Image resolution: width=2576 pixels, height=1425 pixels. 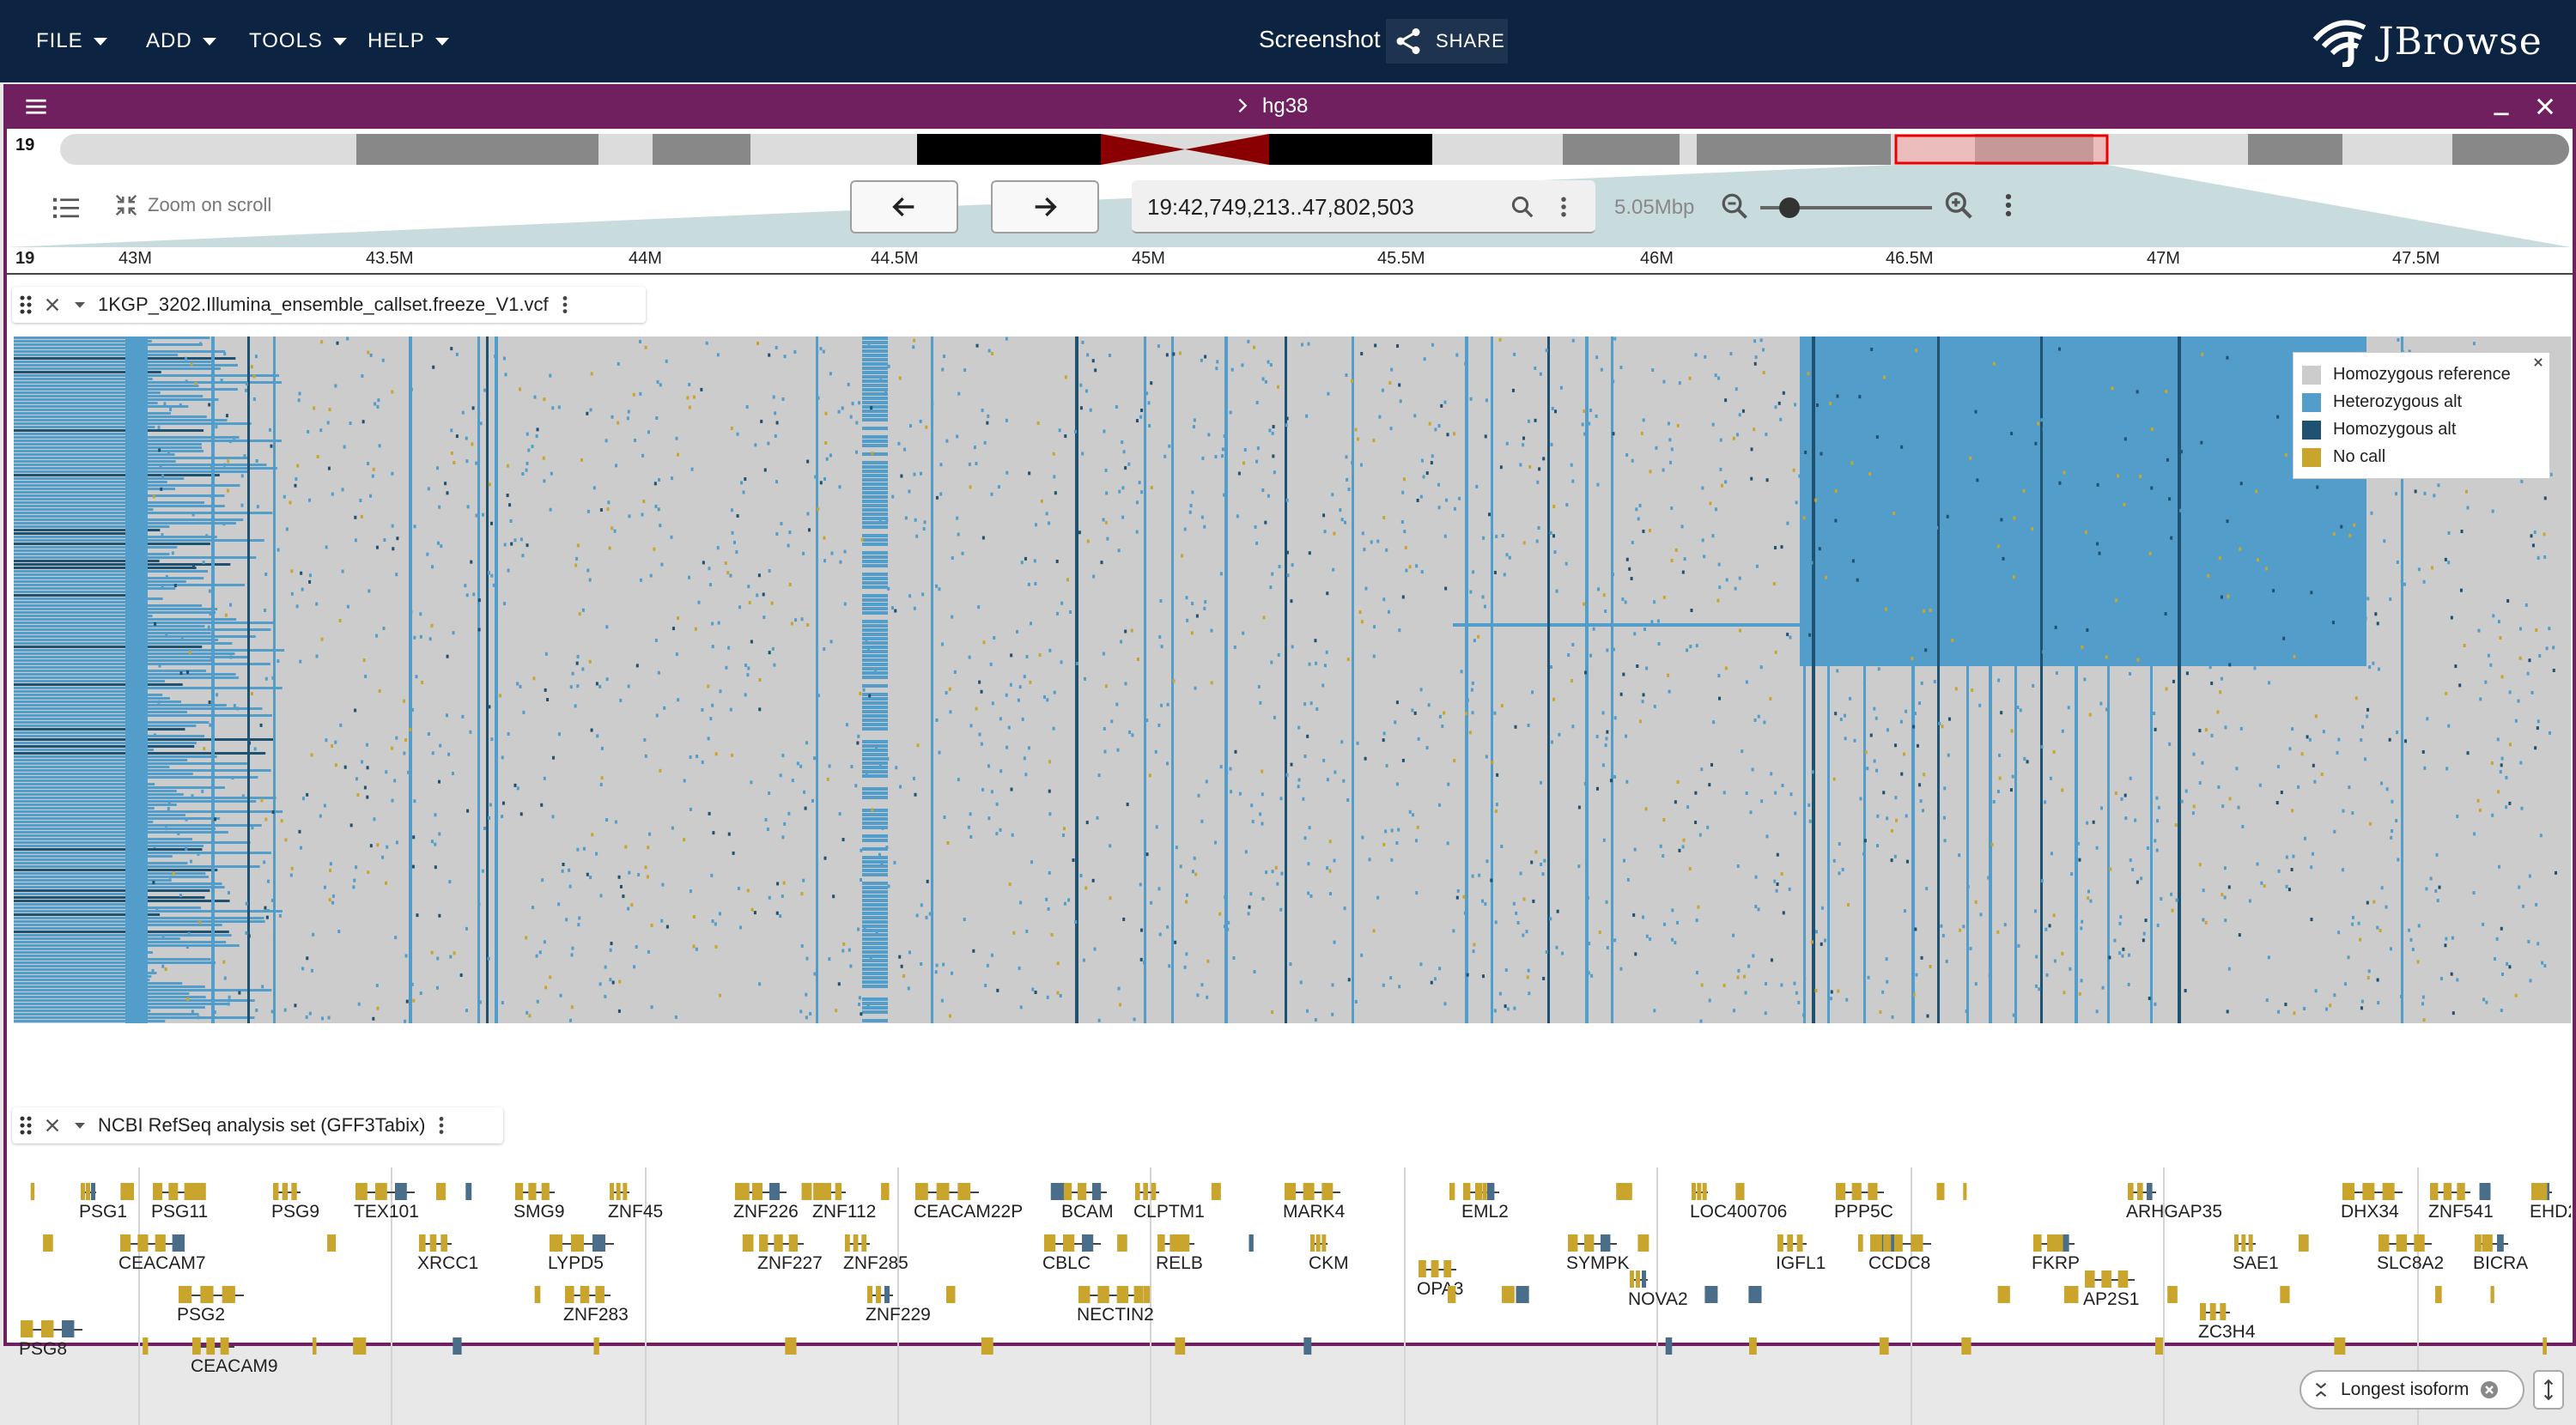 What do you see at coordinates (181, 41) in the screenshot?
I see `menu-add: ADD` at bounding box center [181, 41].